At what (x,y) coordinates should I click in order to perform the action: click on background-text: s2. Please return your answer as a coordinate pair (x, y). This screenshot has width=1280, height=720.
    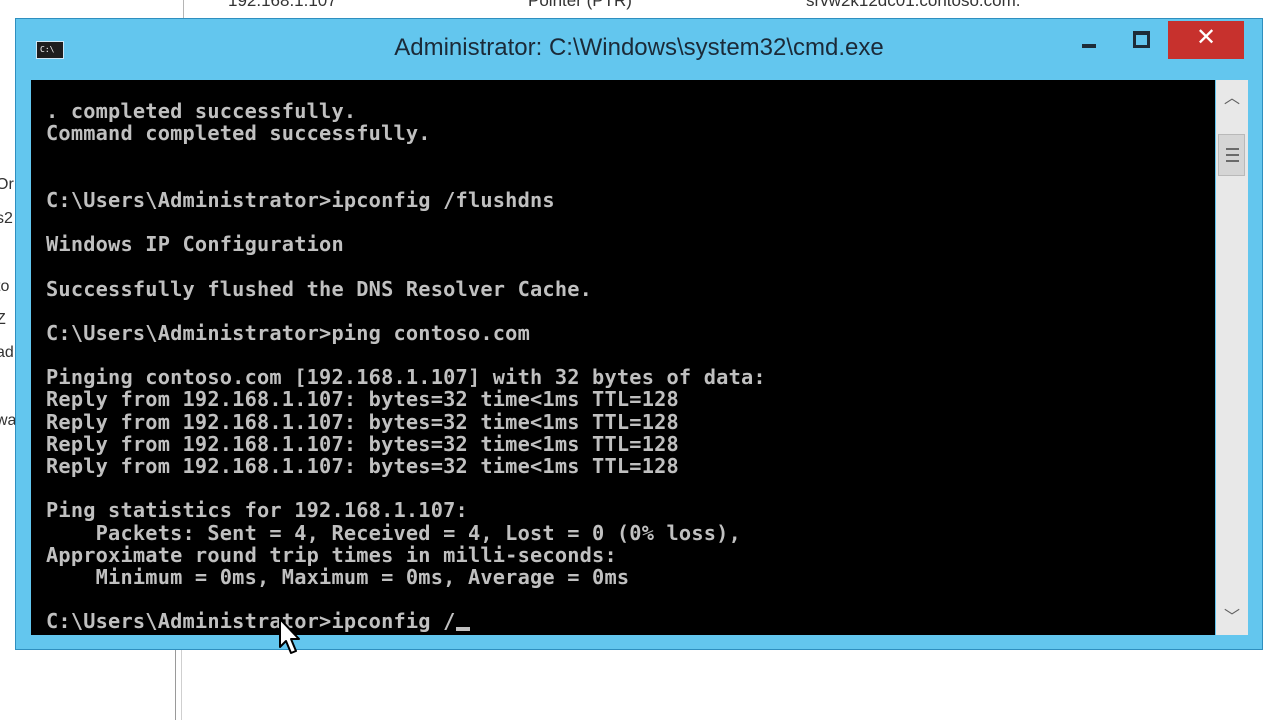
    Looking at the image, I should click on (6, 218).